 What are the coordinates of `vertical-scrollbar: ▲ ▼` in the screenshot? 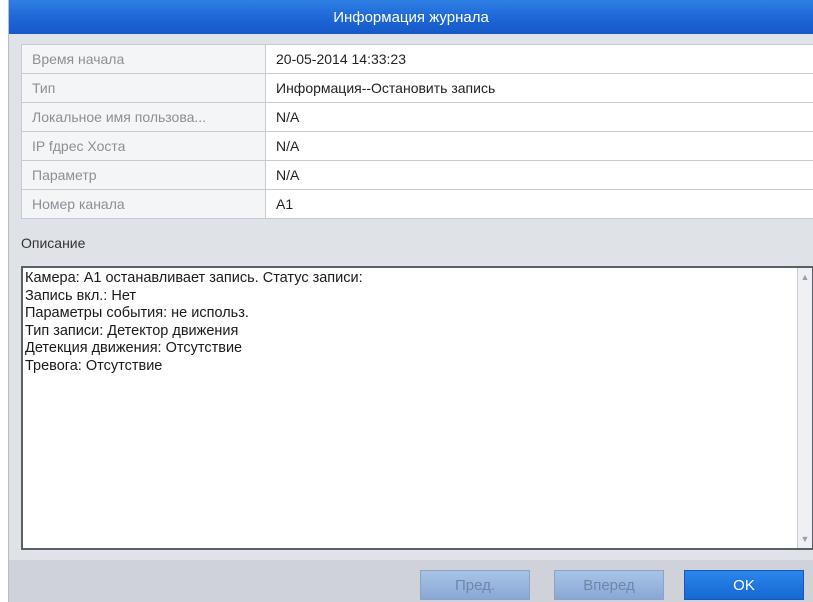 It's located at (804, 408).